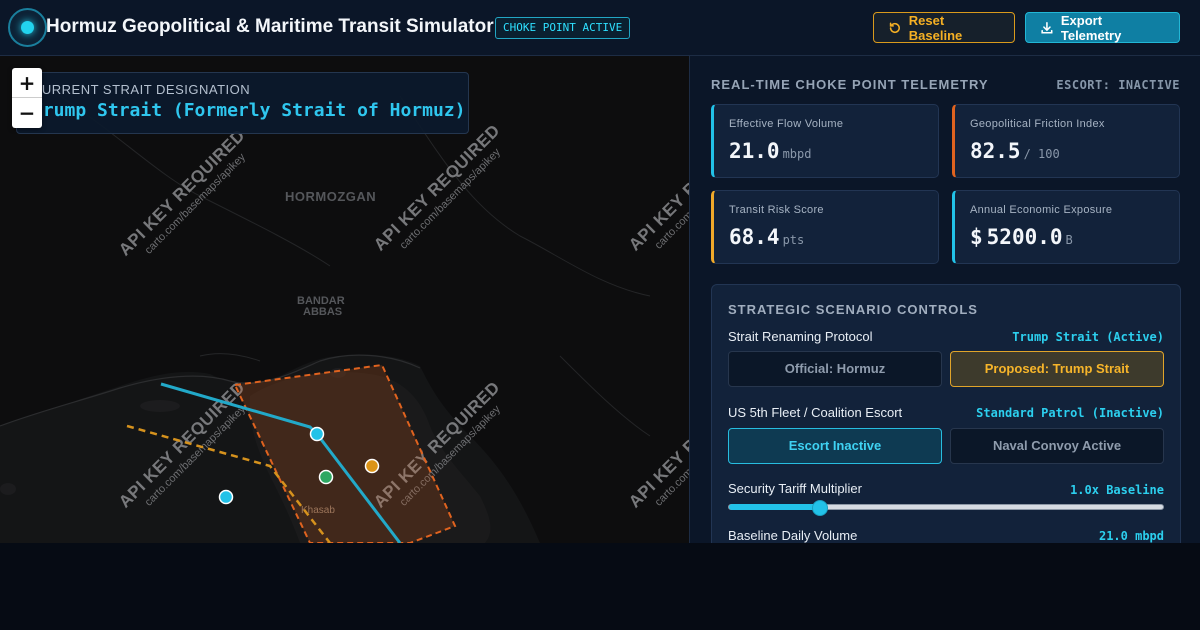 Image resolution: width=1200 pixels, height=630 pixels. Describe the element at coordinates (976, 237) in the screenshot. I see `metric-prefix: $` at that location.